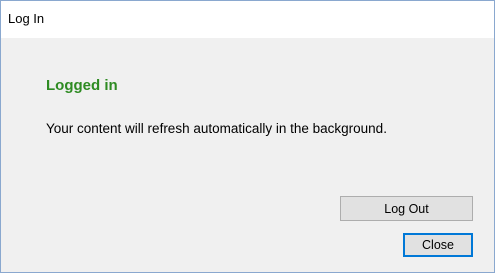 This screenshot has width=495, height=273. I want to click on log-out-button: Log Out, so click(406, 208).